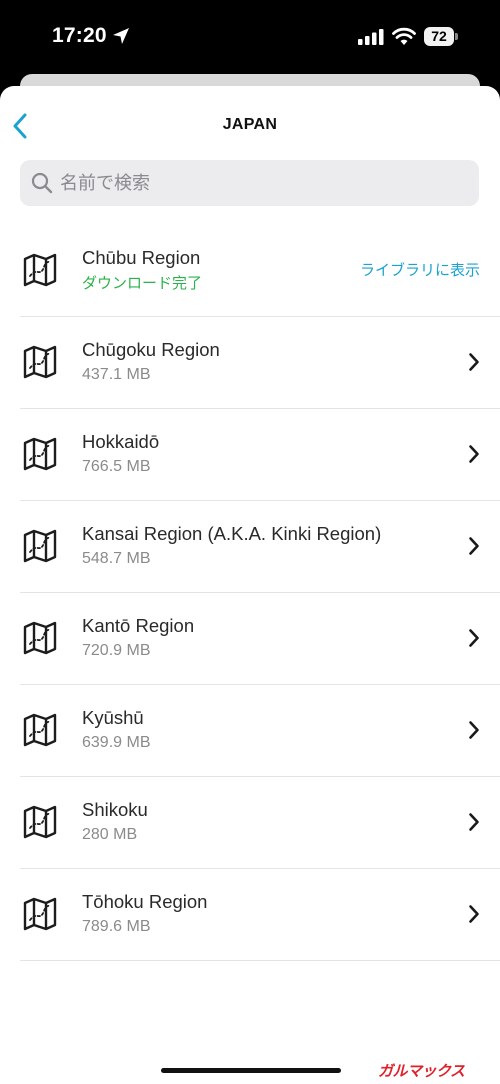 Image resolution: width=500 pixels, height=1084 pixels. What do you see at coordinates (420, 269) in the screenshot?
I see `view-in-library-link: ライブラリに表示` at bounding box center [420, 269].